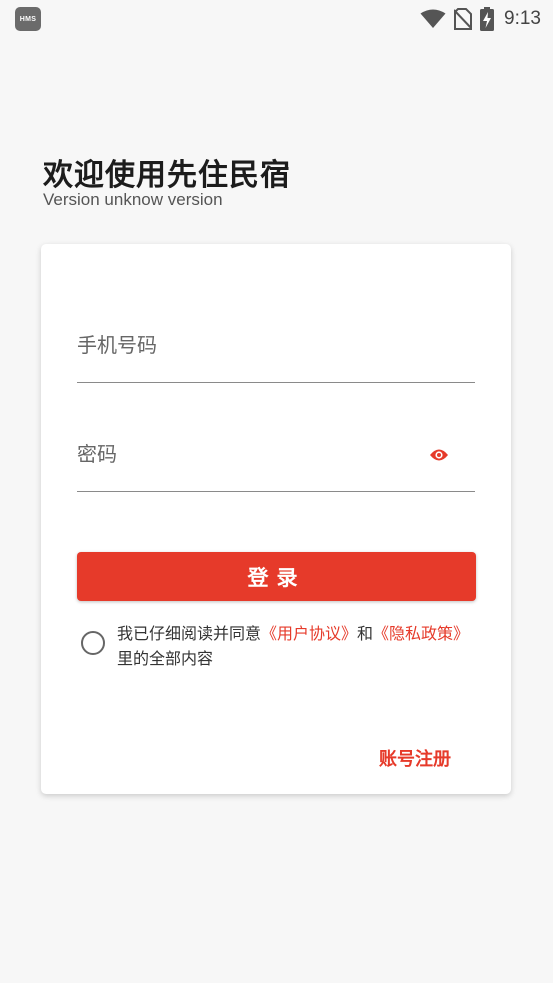 This screenshot has height=983, width=553. Describe the element at coordinates (365, 633) in the screenshot. I see `agreement-conjunction: 和` at that location.